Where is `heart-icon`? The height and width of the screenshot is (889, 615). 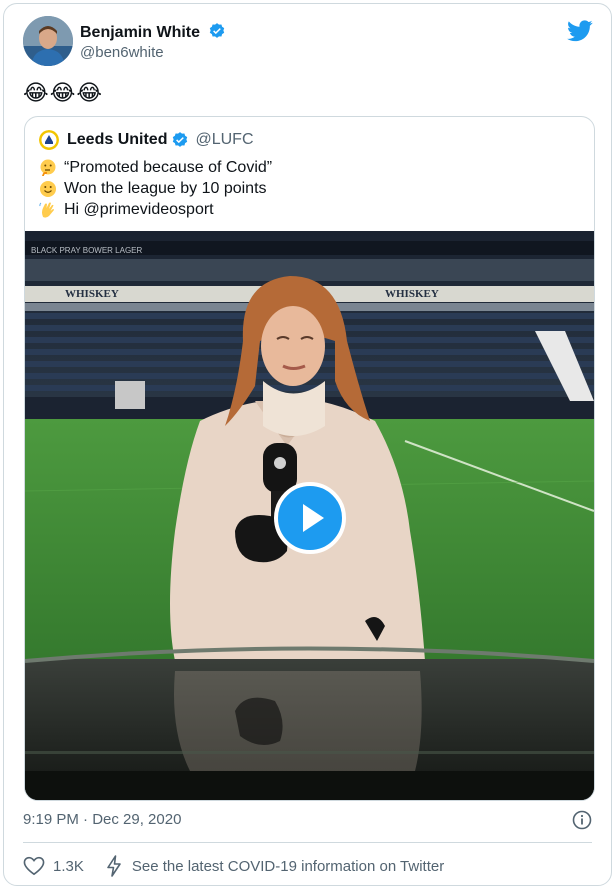 heart-icon is located at coordinates (34, 866).